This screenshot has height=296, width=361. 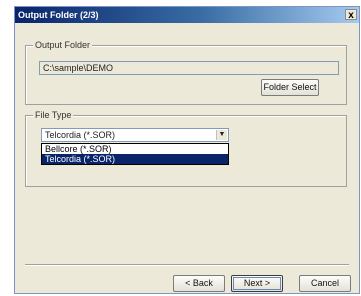 I want to click on file-type-selected-value: Telcordia (*.SOR), so click(x=80, y=135).